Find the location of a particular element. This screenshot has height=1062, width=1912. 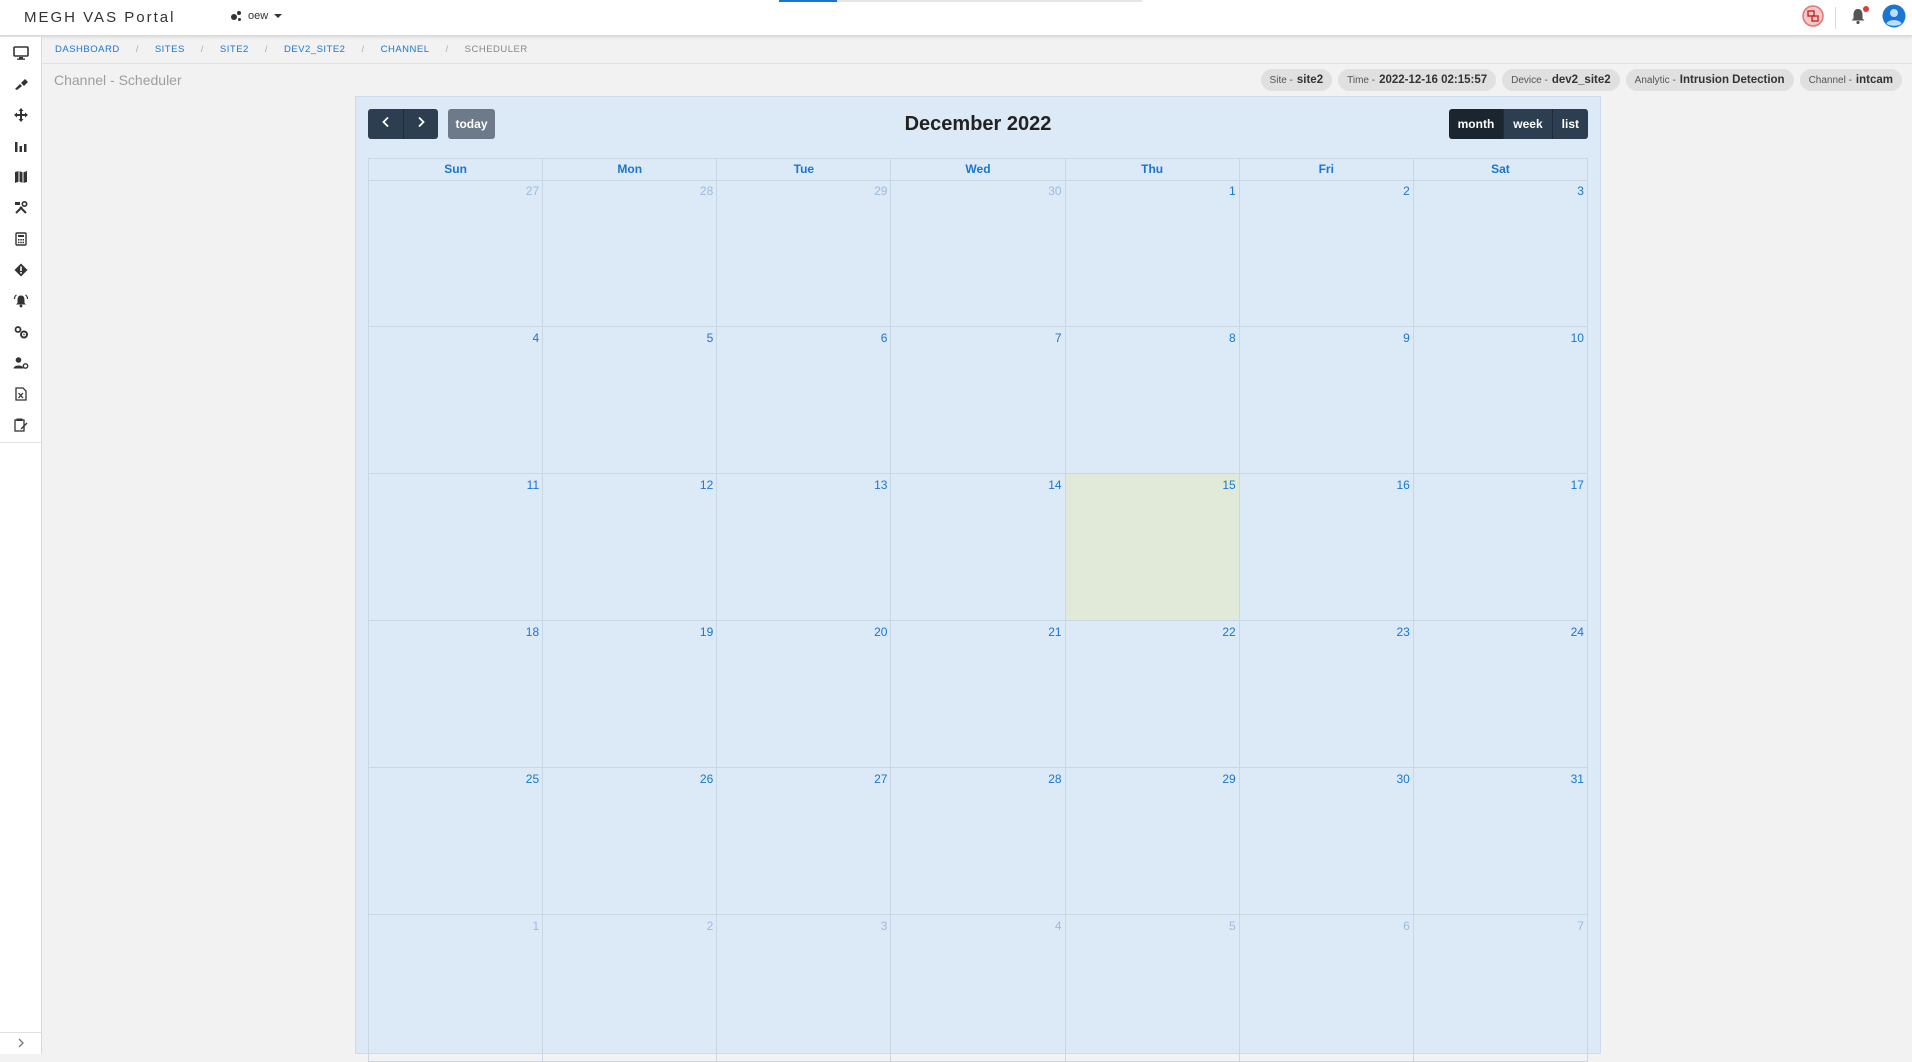

day-number: 17 is located at coordinates (1577, 485).